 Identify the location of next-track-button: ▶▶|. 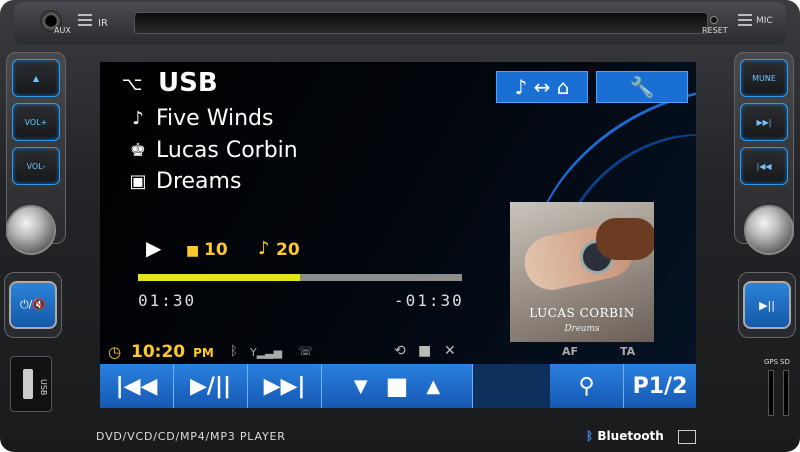
(764, 122).